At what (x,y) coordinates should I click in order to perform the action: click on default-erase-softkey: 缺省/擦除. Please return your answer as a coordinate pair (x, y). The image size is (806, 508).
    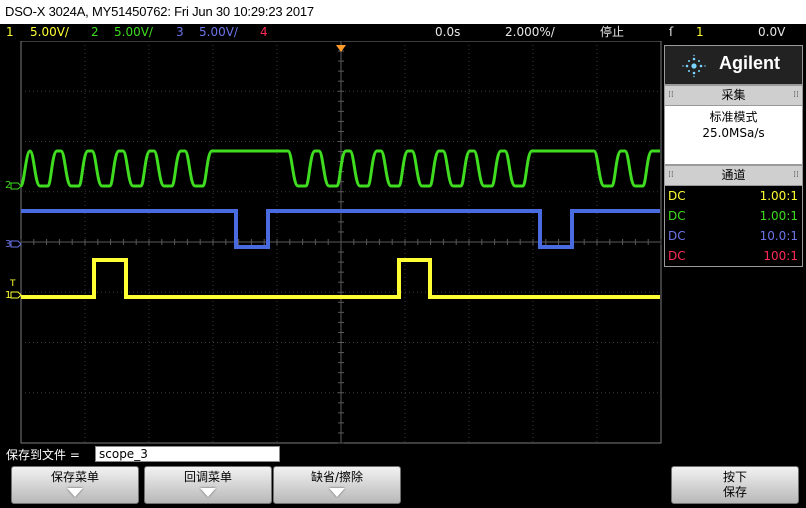
    Looking at the image, I should click on (337, 485).